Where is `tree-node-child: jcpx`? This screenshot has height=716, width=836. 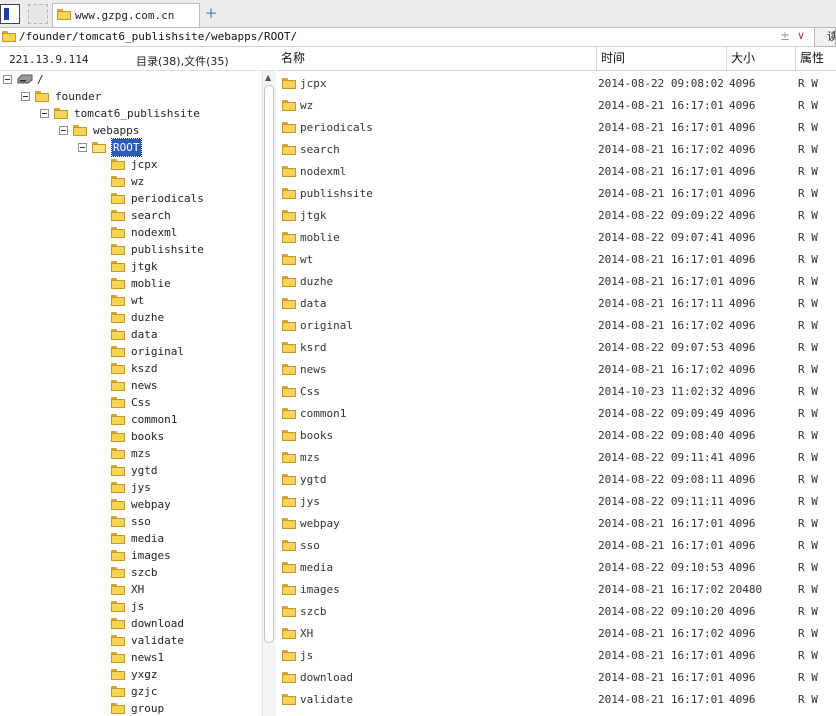
tree-node-child: jcpx is located at coordinates (131, 164).